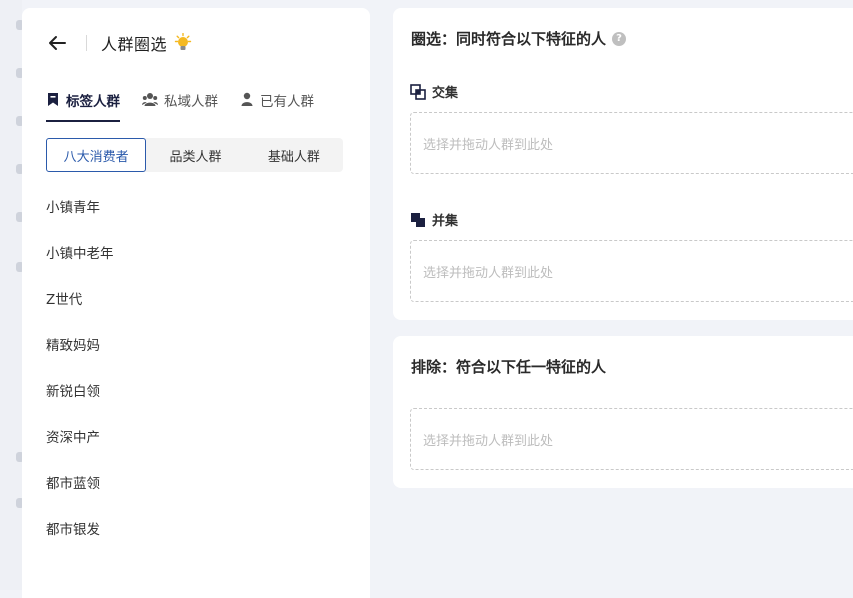  What do you see at coordinates (80, 265) in the screenshot?
I see `list-item: 小镇中老年` at bounding box center [80, 265].